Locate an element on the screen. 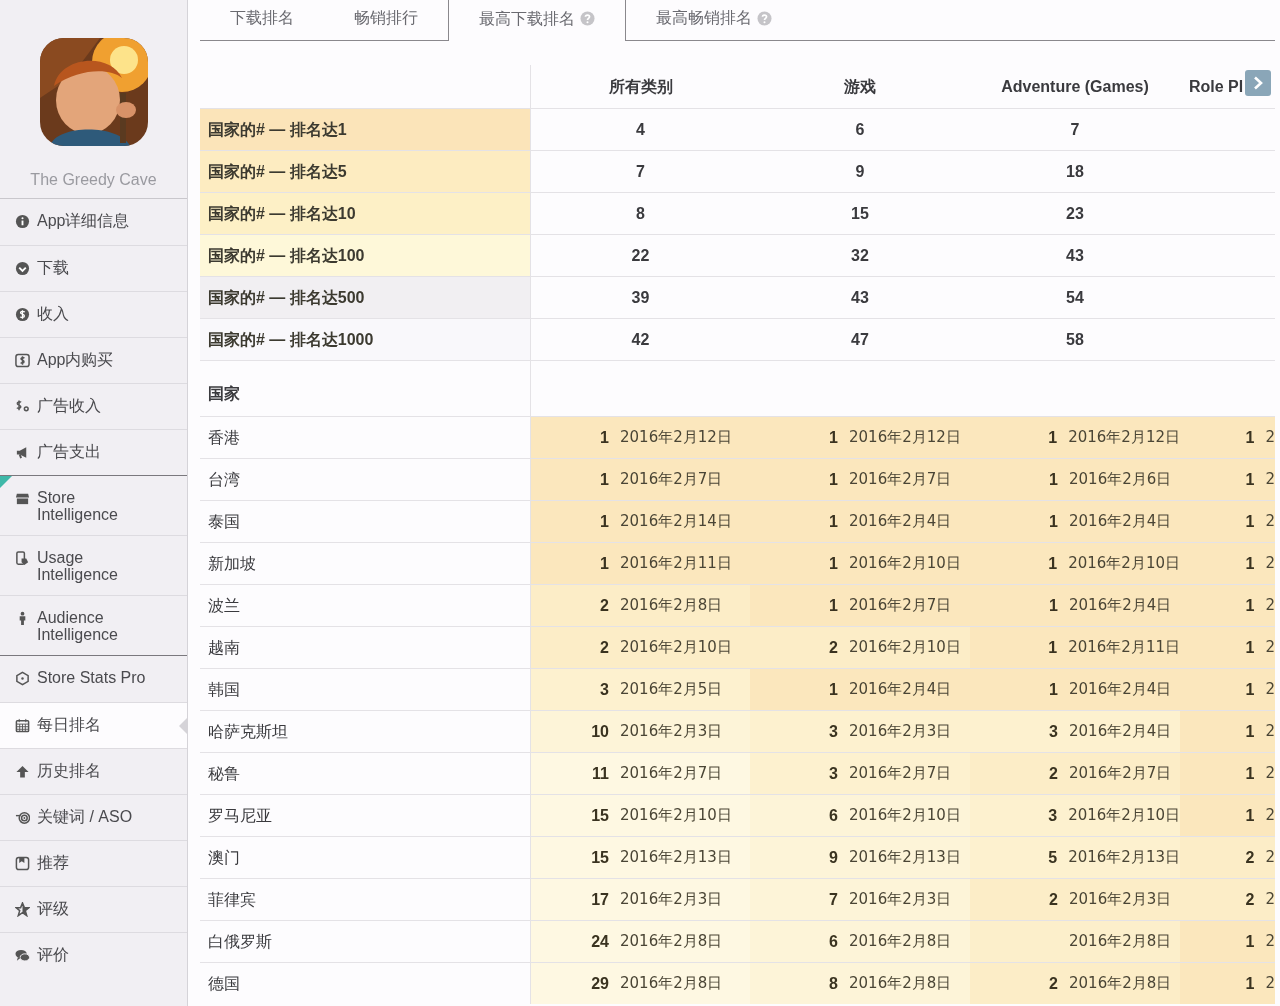 The height and width of the screenshot is (1006, 1280). sidebar-item: 推荐 is located at coordinates (93, 863).